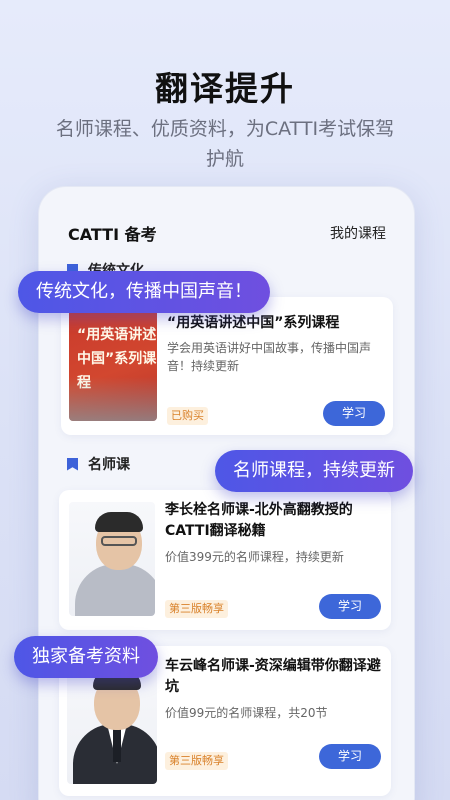 This screenshot has width=450, height=800. Describe the element at coordinates (225, 144) in the screenshot. I see `hero-subtitle: 名师课程、优质资料，为CATTI考试保驾护航` at that location.